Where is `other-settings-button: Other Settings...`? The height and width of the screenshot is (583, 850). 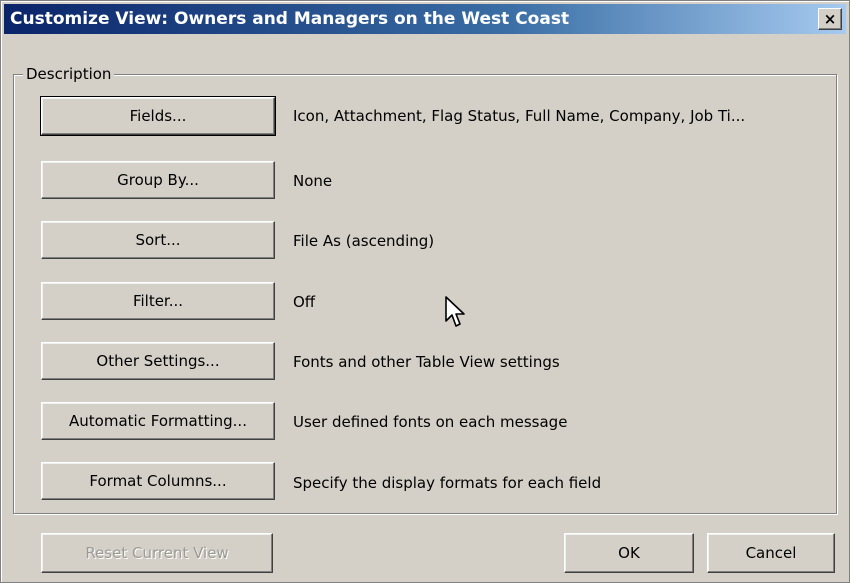 other-settings-button: Other Settings... is located at coordinates (158, 361).